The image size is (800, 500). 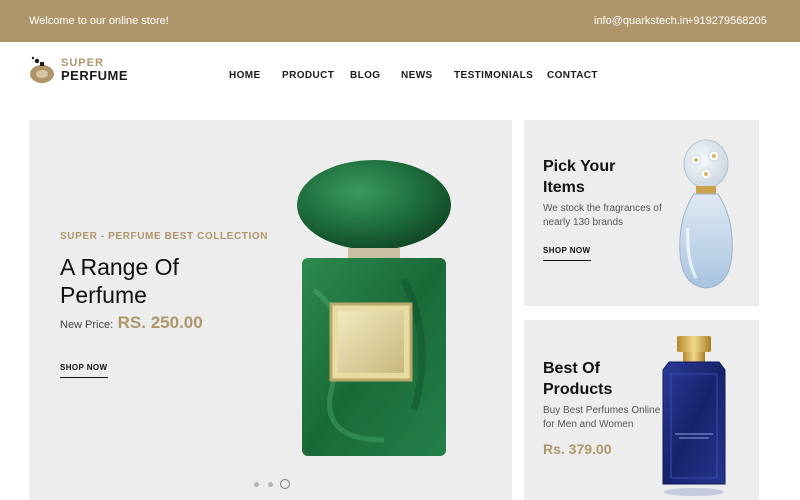 I want to click on slider-dot-3-active, so click(x=285, y=484).